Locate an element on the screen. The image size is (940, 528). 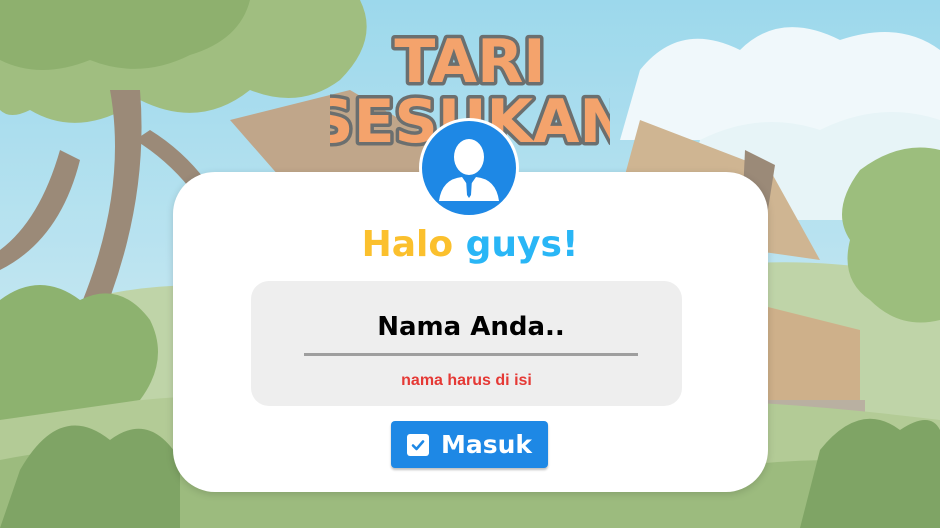
login-button: Masuk is located at coordinates (469, 444).